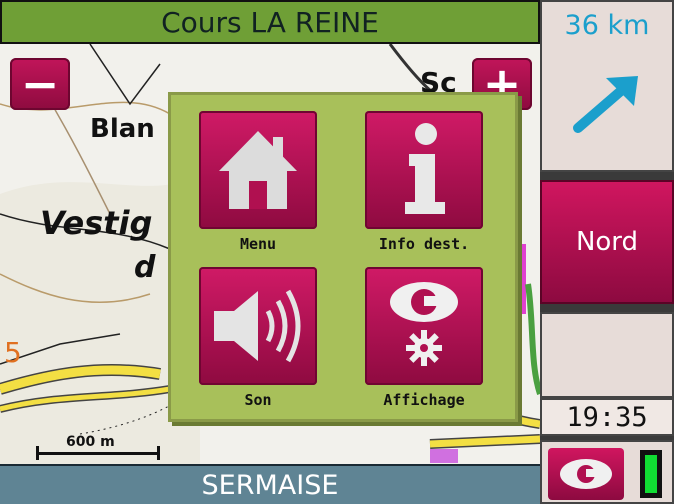 The image size is (674, 504). Describe the element at coordinates (607, 25) in the screenshot. I see `distance-value: 36 km` at that location.